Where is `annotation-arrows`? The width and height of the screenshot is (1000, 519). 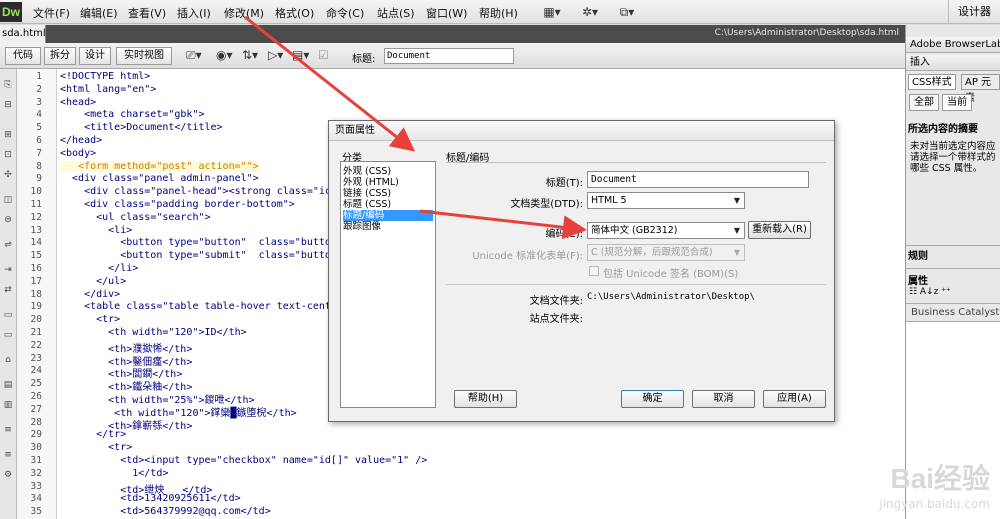 annotation-arrows is located at coordinates (415, 127).